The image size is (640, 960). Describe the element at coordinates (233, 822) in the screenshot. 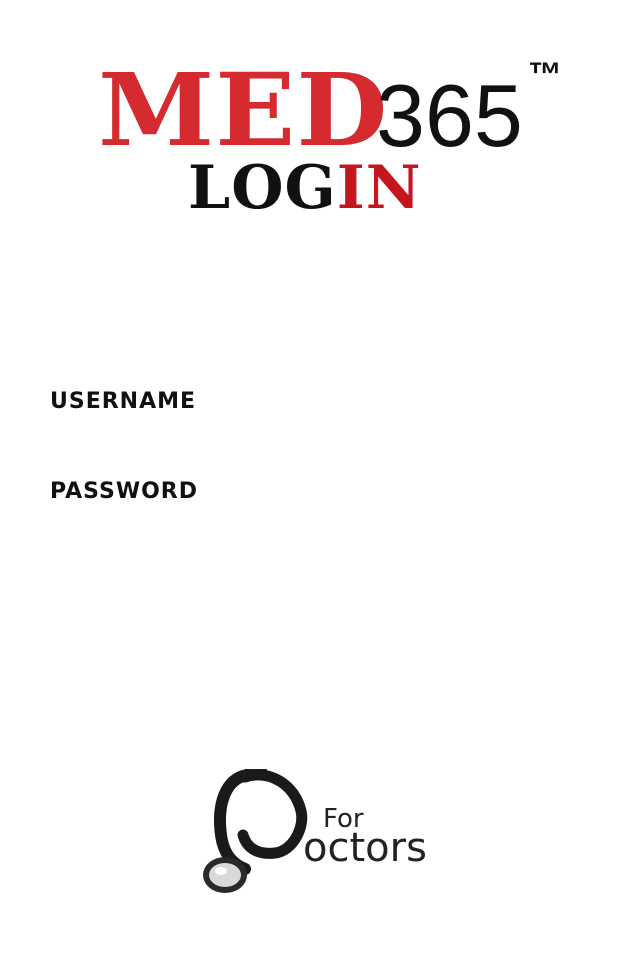

I see `stethoscope-tube-left` at that location.